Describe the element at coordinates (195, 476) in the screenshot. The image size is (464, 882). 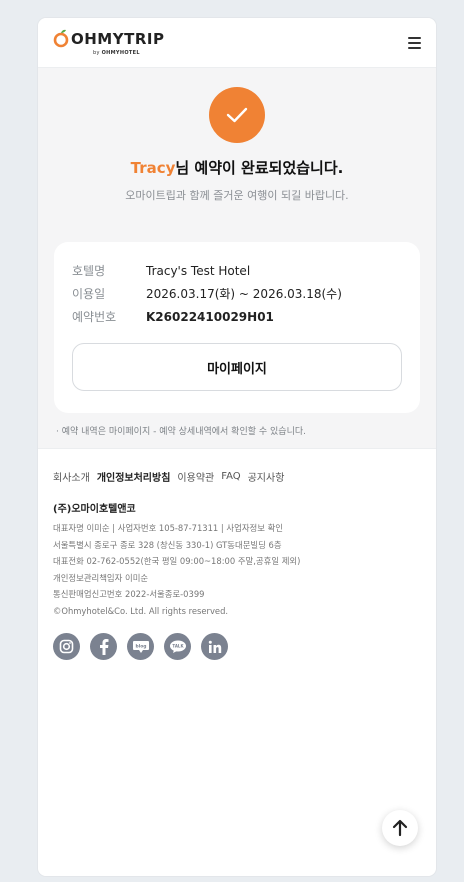
I see `footer-link-terms: 이용약관` at that location.